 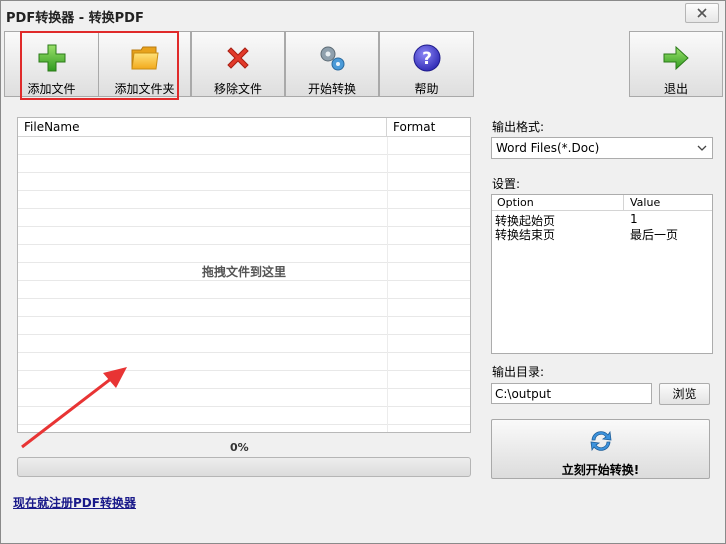 I want to click on column-divider, so click(x=387, y=284).